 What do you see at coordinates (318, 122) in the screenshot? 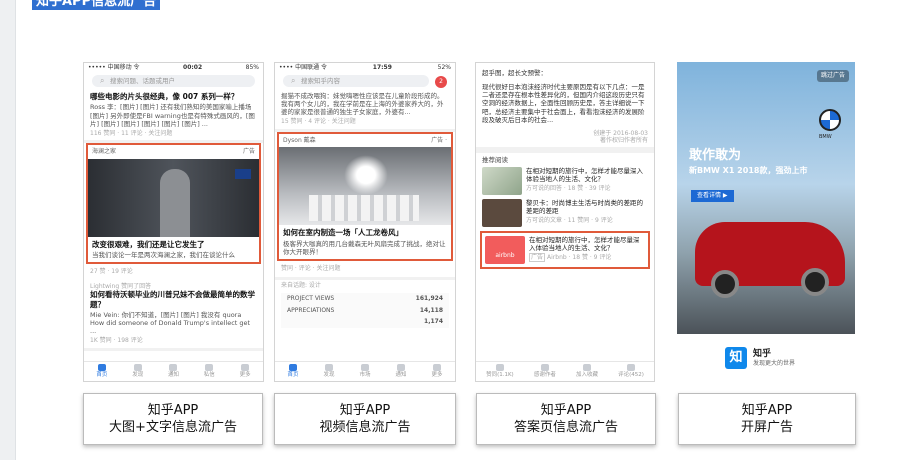
I see `item-meta: 15 赞同 · 4 评论 · 关注问题` at bounding box center [318, 122].